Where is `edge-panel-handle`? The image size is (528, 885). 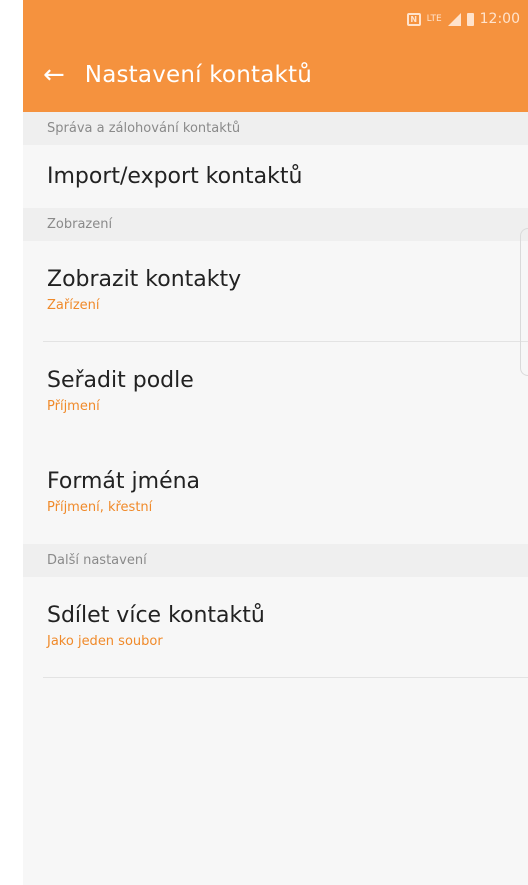 edge-panel-handle is located at coordinates (524, 302).